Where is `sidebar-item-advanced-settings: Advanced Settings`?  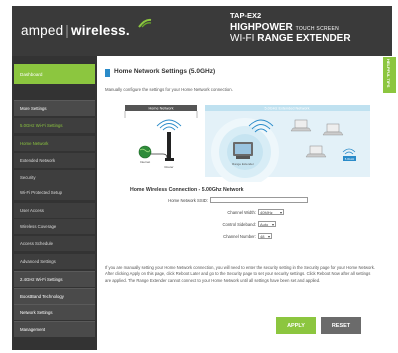
sidebar-item-advanced-settings: Advanced Settings is located at coordinates (54, 261).